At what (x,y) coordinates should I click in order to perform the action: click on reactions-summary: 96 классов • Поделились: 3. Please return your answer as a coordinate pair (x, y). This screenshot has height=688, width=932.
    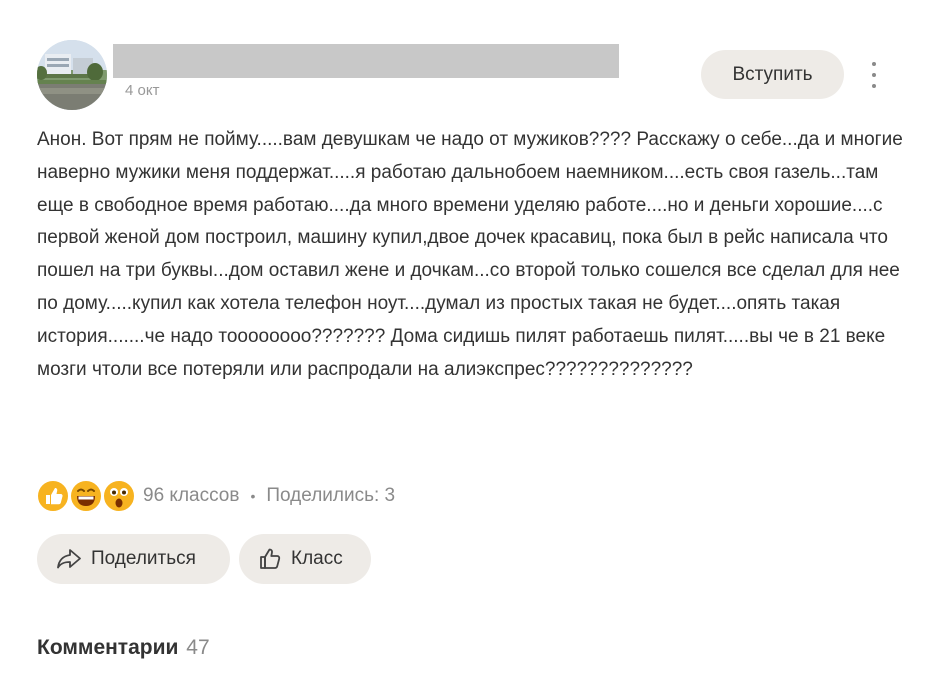
    Looking at the image, I should click on (216, 496).